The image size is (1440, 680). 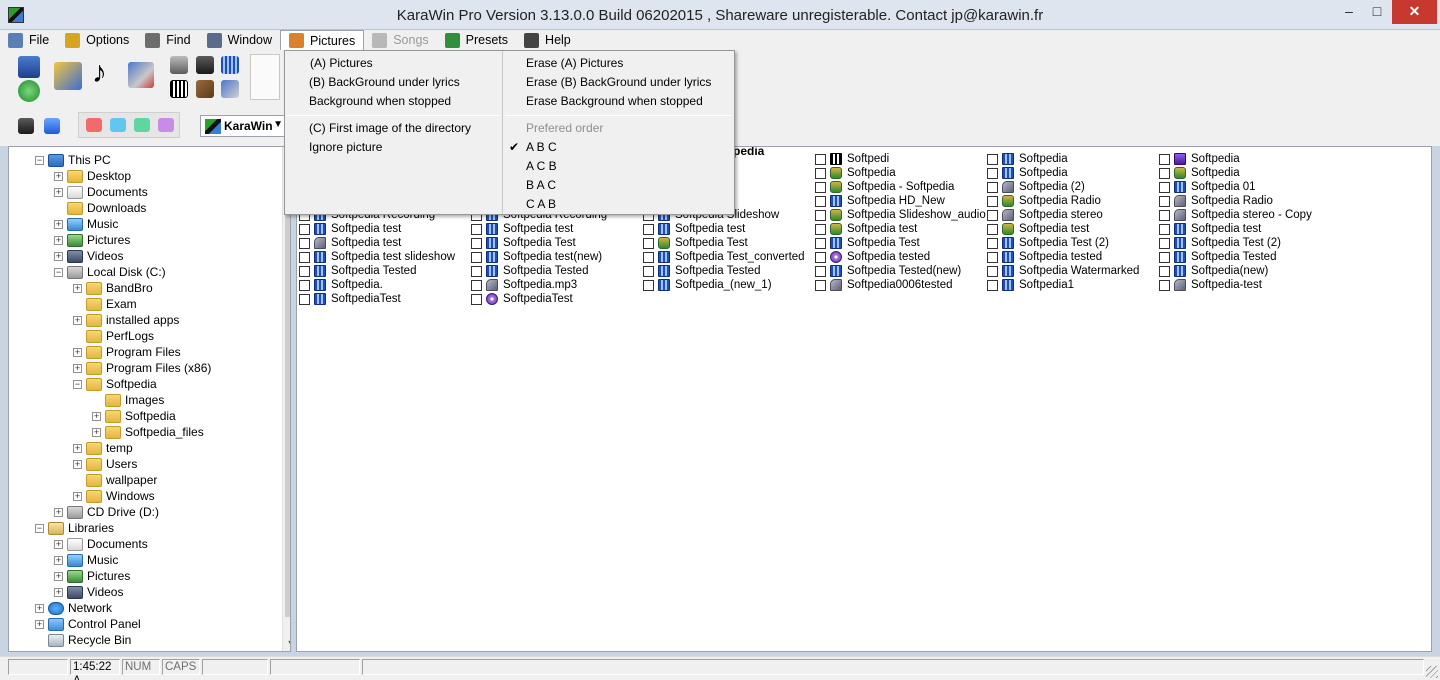 I want to click on song-item: Softpedia_(new_1), so click(x=707, y=285).